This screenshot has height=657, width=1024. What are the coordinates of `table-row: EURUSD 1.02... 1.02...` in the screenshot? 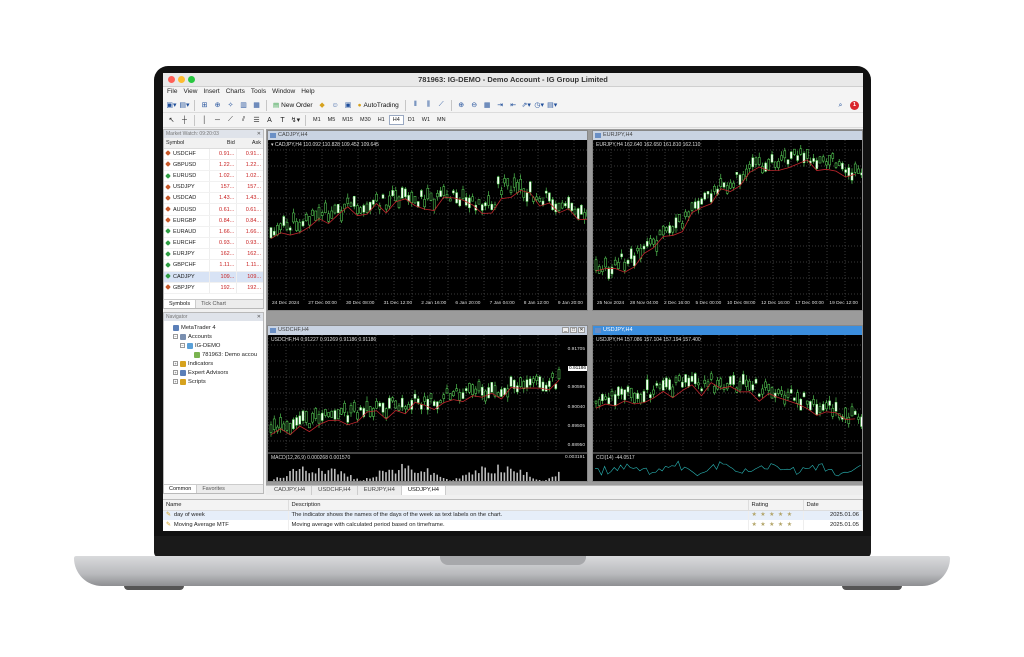 It's located at (213, 176).